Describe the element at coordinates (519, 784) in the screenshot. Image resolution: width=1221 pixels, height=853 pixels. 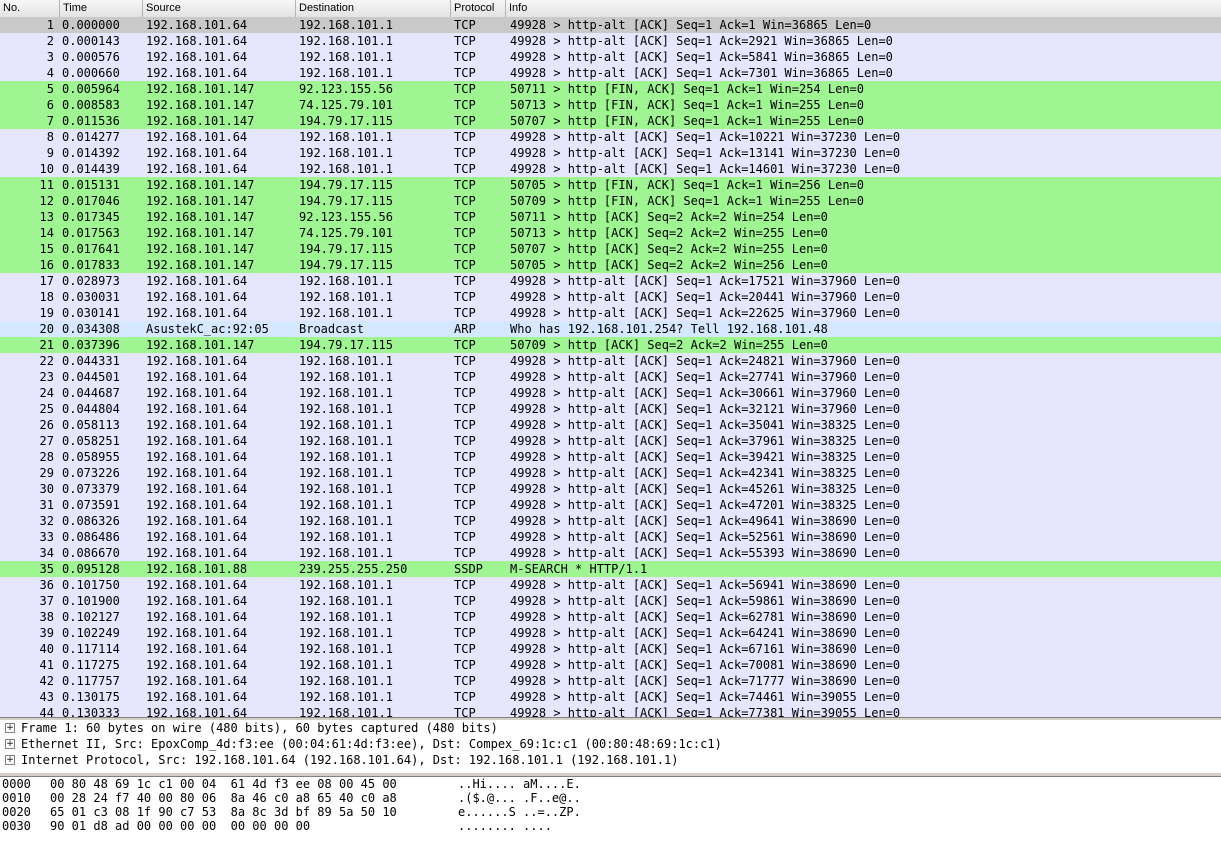
I see `bytes-ascii: ..Hi.... aM....E.` at that location.